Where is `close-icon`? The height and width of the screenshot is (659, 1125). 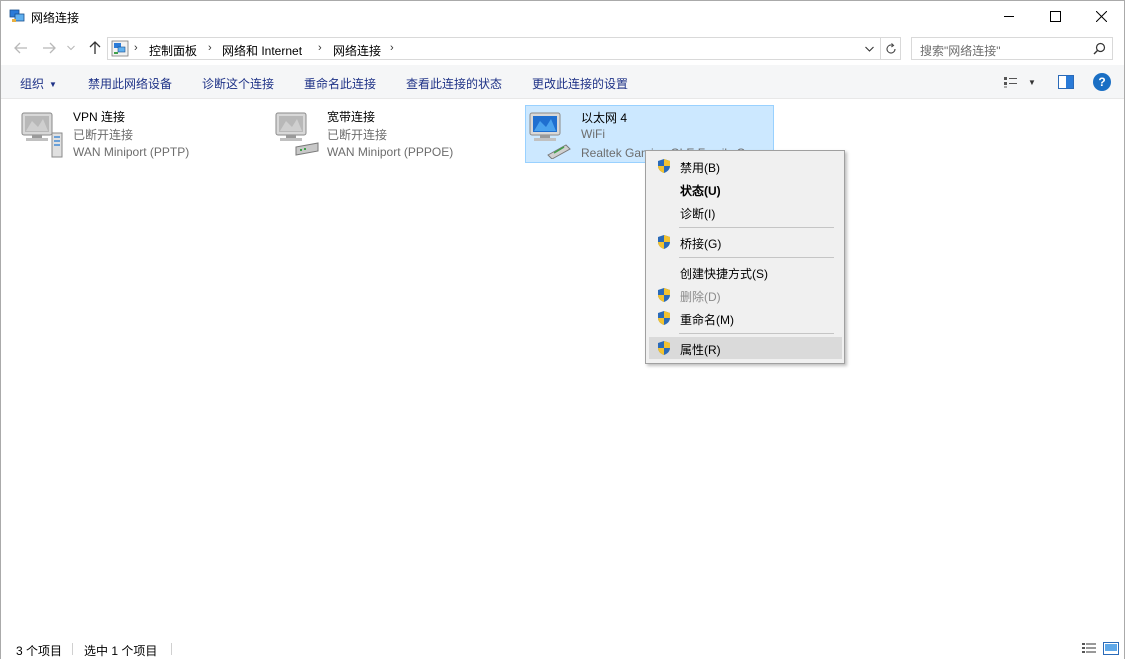
close-icon is located at coordinates (1101, 16).